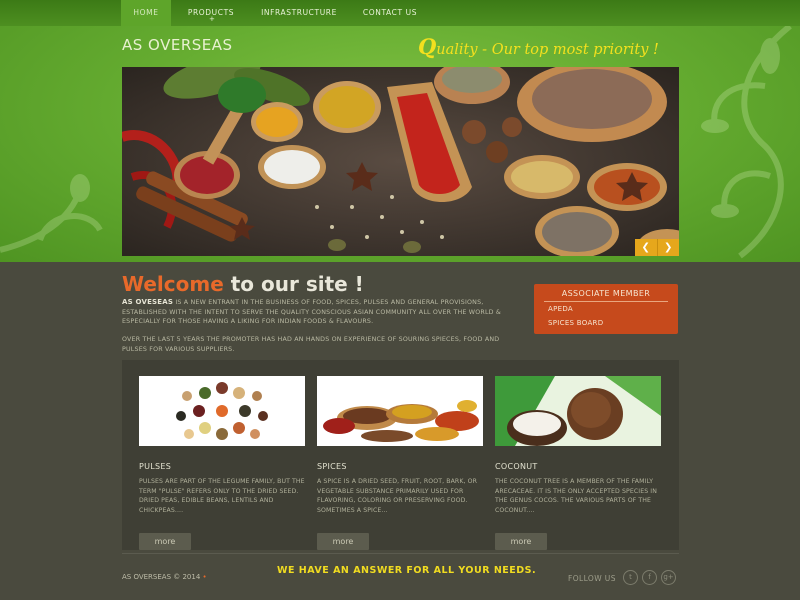  I want to click on coconut-image, so click(578, 411).